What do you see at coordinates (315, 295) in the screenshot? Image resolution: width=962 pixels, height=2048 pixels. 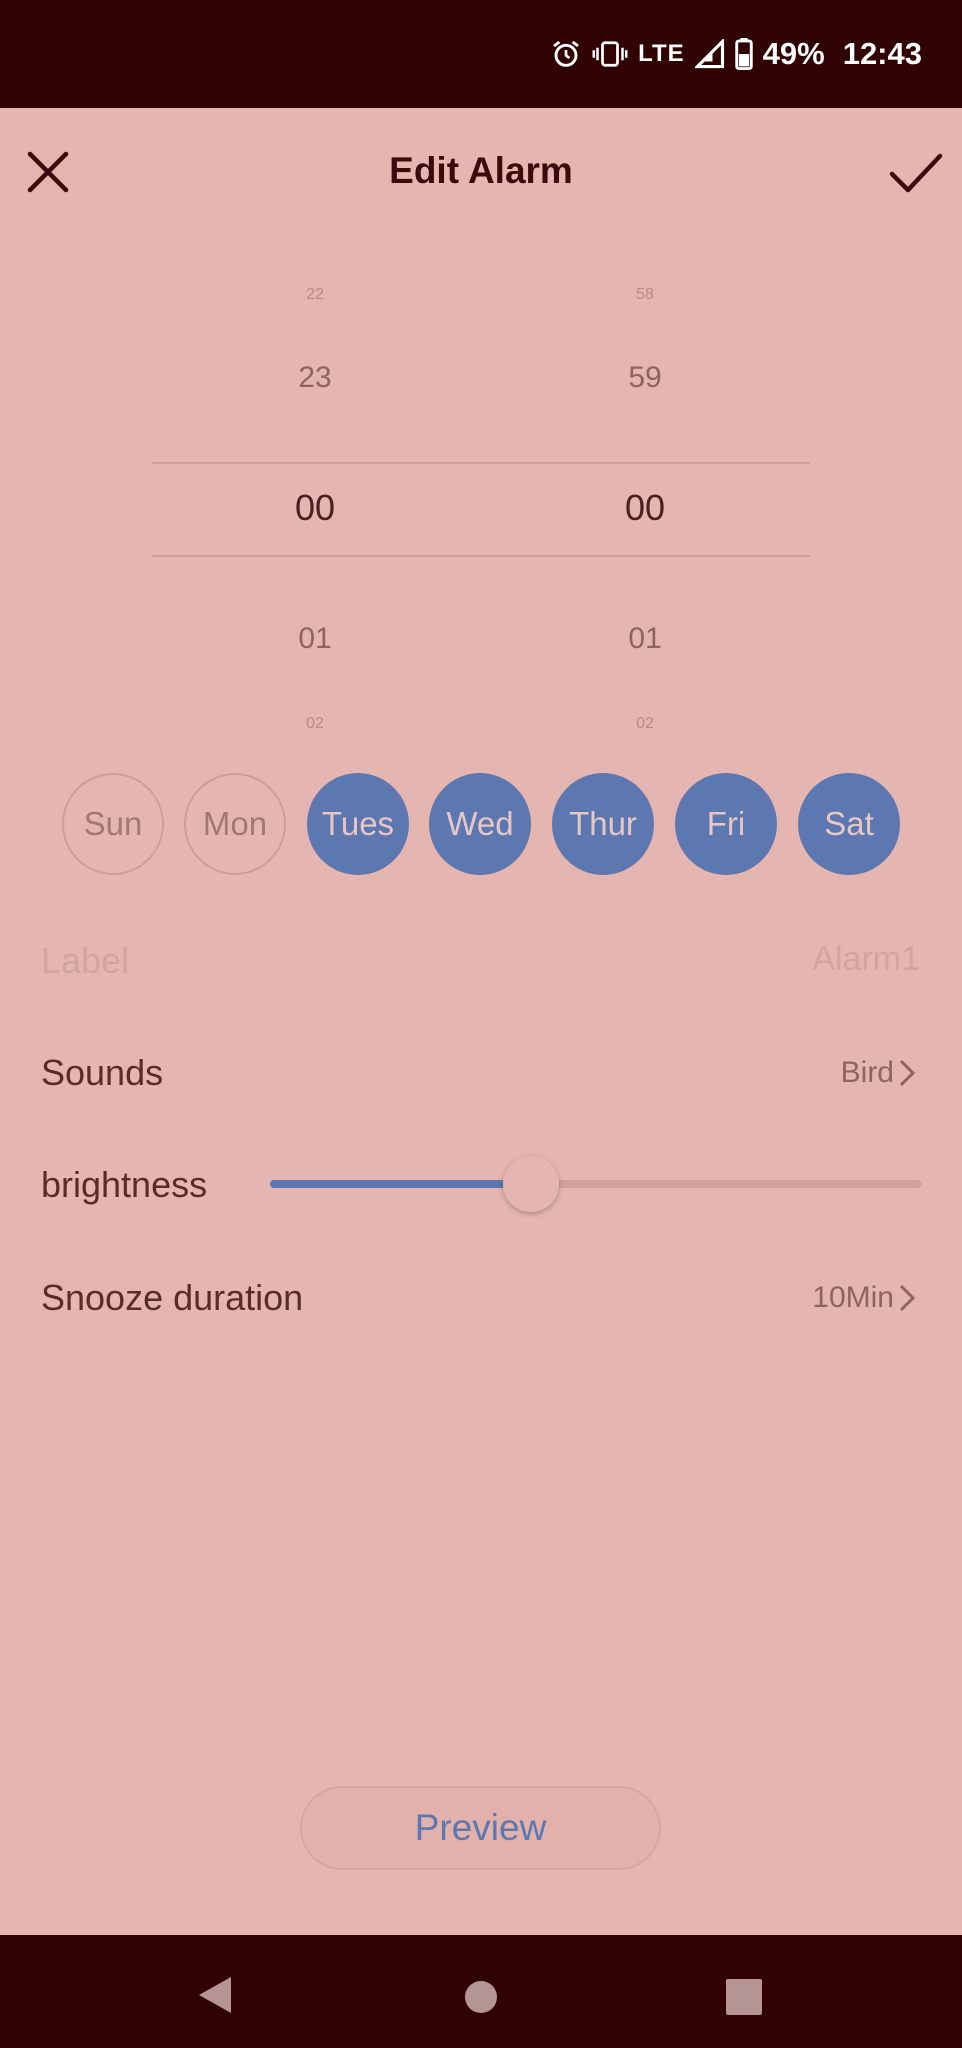 I see `hour-option: 22` at bounding box center [315, 295].